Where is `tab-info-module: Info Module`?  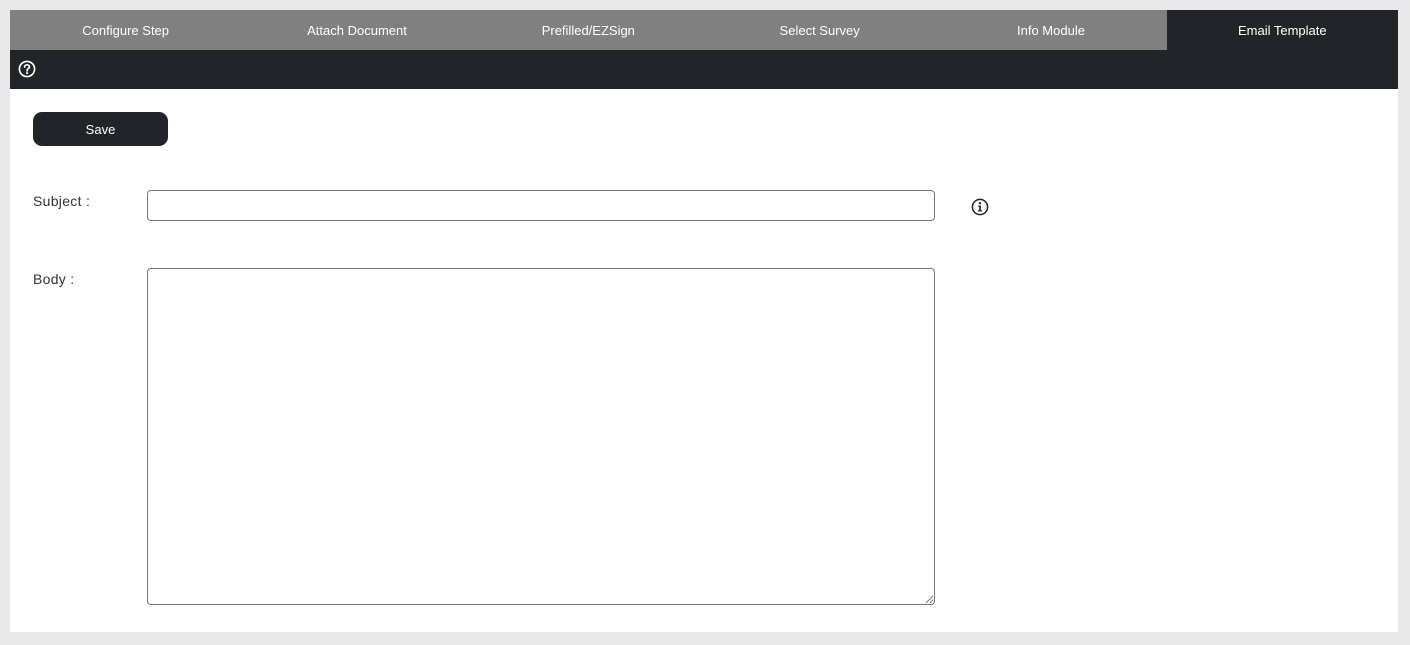
tab-info-module: Info Module is located at coordinates (1050, 30).